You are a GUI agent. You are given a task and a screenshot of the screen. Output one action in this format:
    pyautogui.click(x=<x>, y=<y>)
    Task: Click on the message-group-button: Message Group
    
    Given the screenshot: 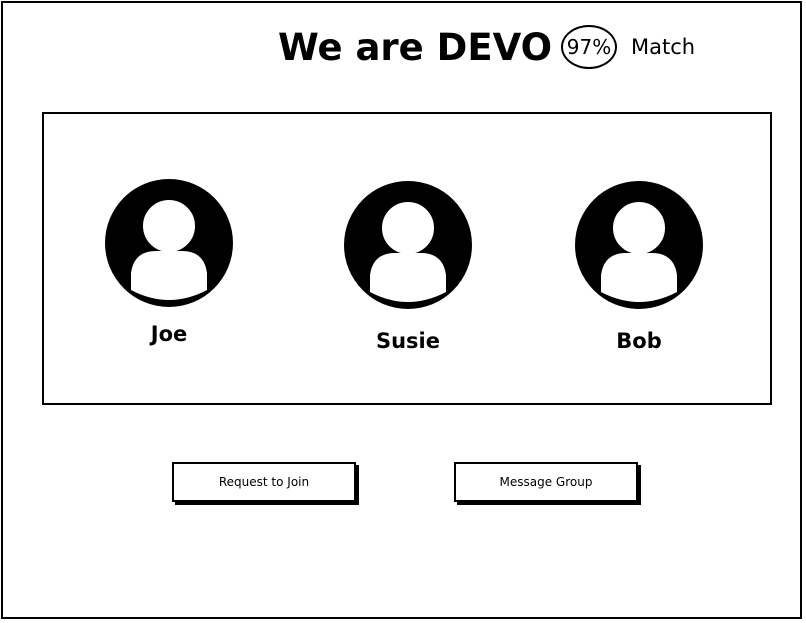 What is the action you would take?
    pyautogui.click(x=546, y=482)
    